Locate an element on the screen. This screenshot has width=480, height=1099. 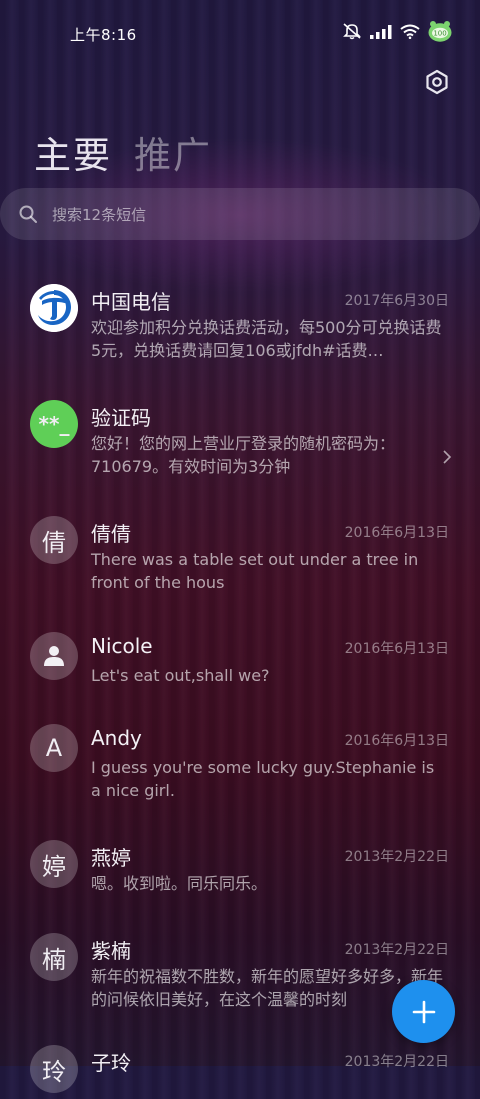
tab-primary: 主要 is located at coordinates (73, 152).